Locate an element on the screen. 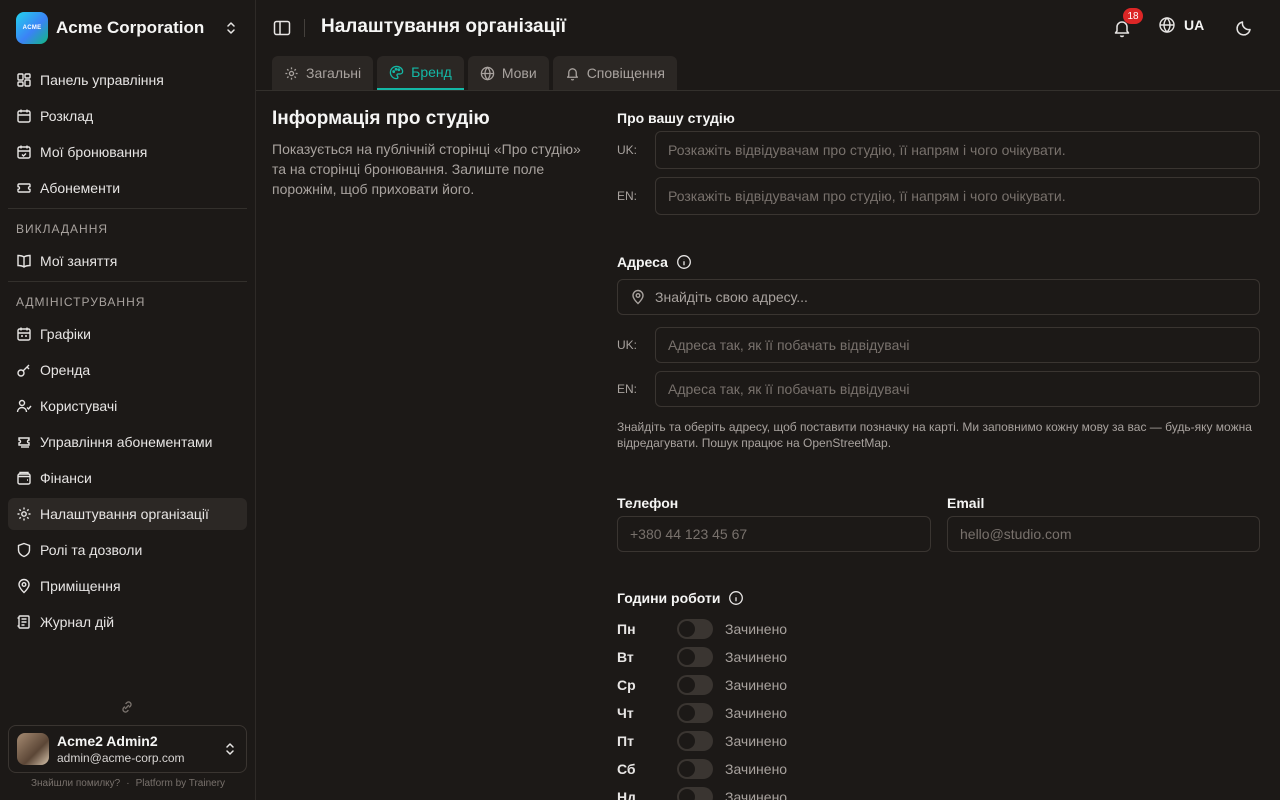 The width and height of the screenshot is (1280, 800). sidebar-item-users: Користувачі is located at coordinates (127, 406).